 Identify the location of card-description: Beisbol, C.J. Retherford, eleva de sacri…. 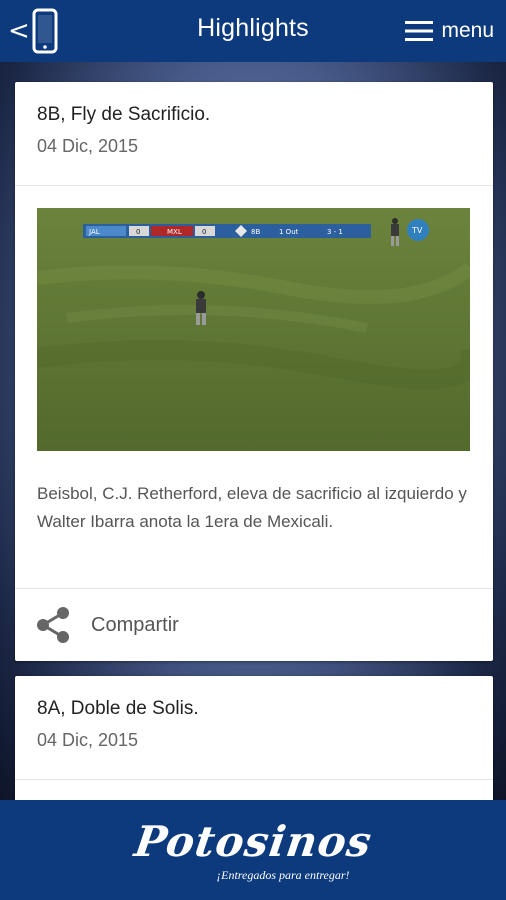
(252, 507).